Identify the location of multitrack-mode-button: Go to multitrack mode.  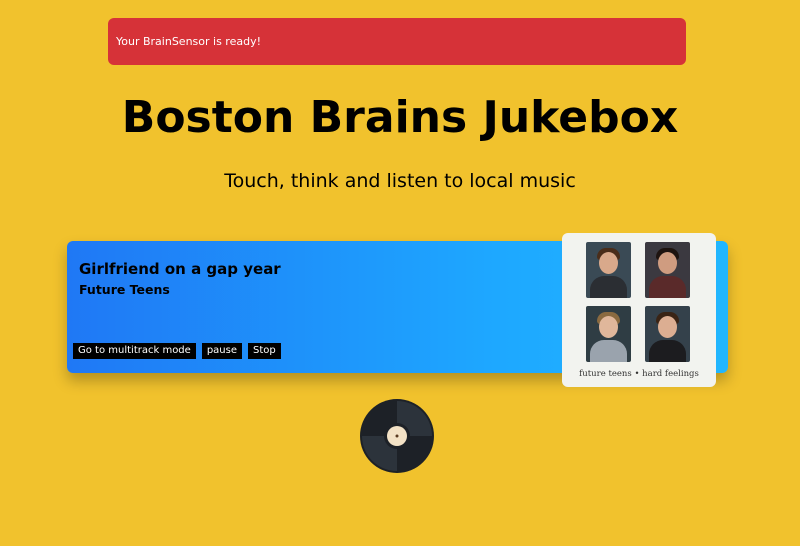
(134, 351).